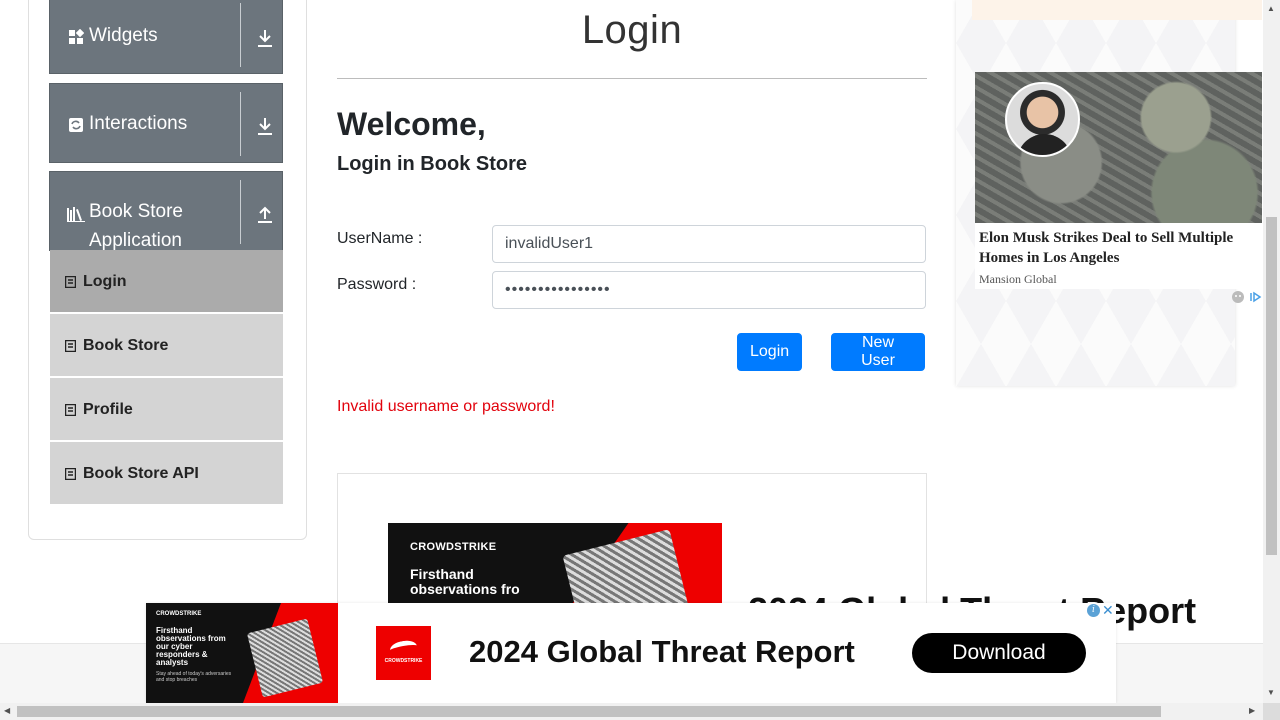 This screenshot has width=1280, height=720. What do you see at coordinates (411, 124) in the screenshot?
I see `welcome-heading: Welcome,` at bounding box center [411, 124].